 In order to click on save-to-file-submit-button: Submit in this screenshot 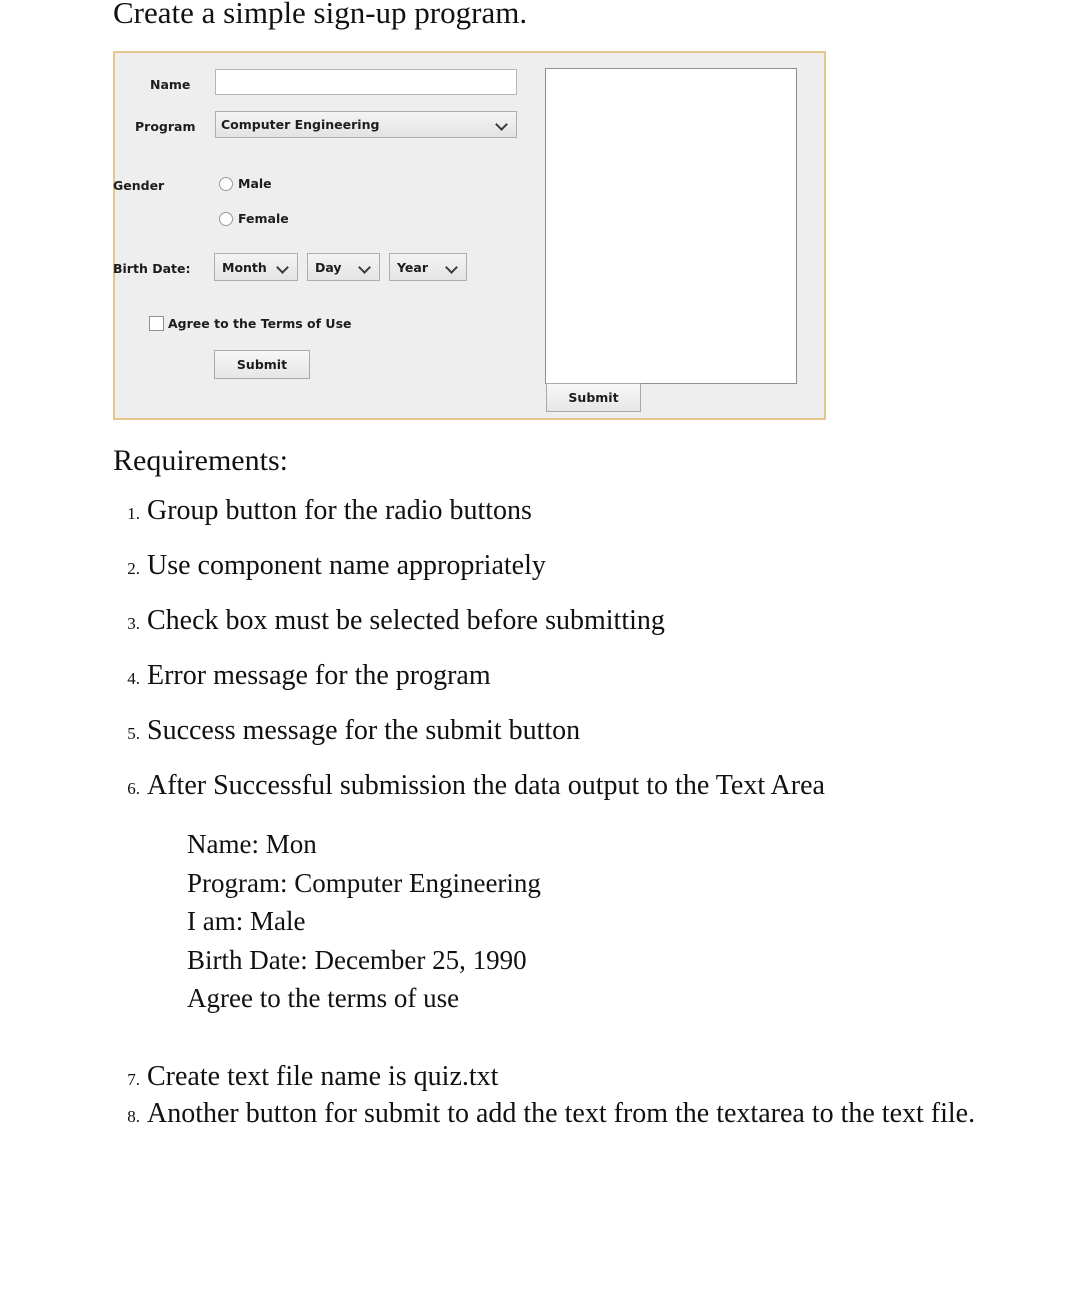, I will do `click(593, 397)`.